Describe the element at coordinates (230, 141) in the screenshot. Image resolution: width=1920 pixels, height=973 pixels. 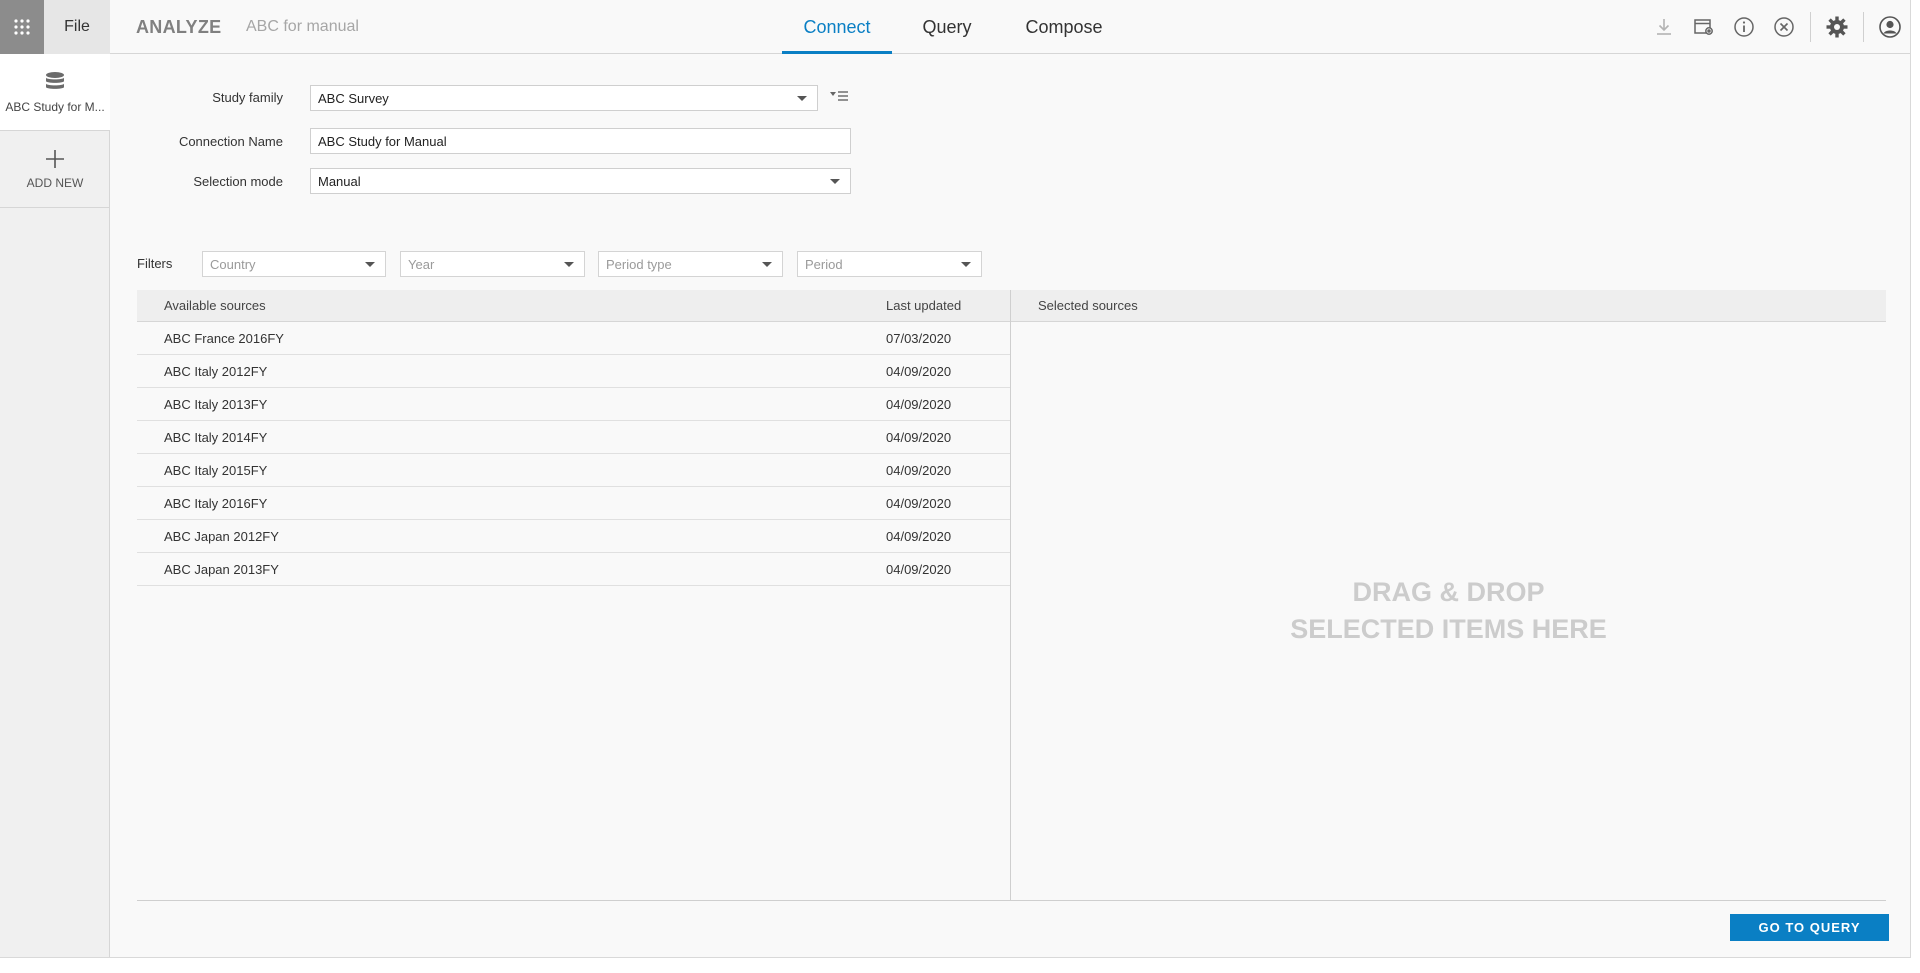
I see `connection-name-label: Connection Name` at that location.